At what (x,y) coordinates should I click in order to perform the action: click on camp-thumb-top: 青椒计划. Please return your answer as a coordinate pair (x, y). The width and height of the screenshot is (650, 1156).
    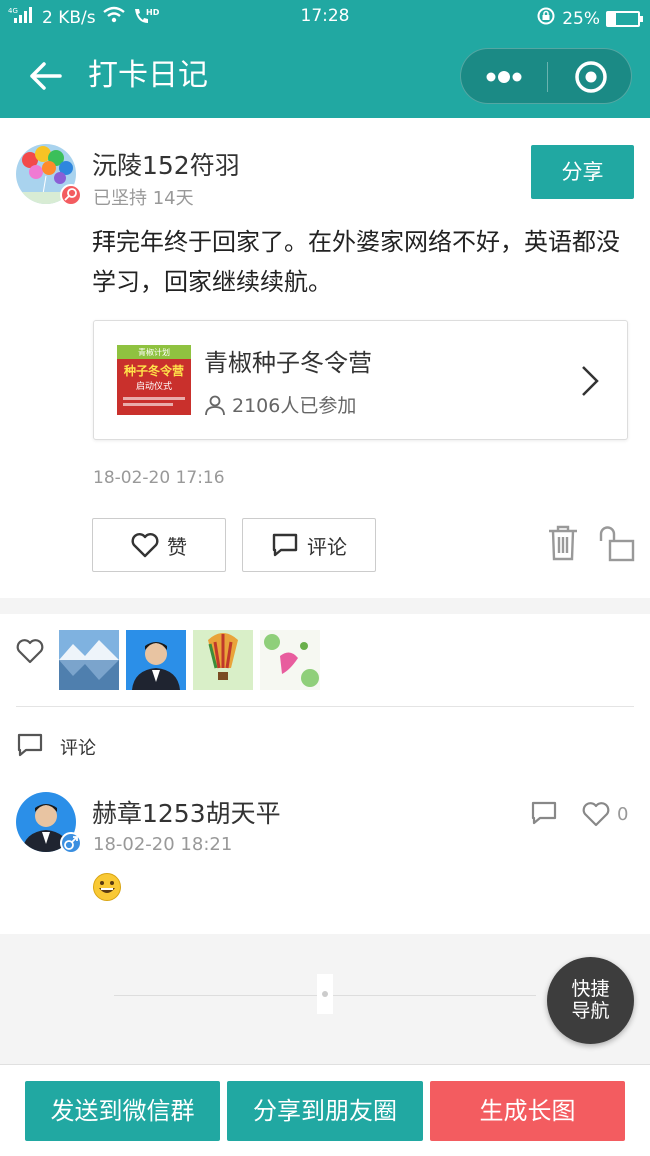
    Looking at the image, I should click on (154, 352).